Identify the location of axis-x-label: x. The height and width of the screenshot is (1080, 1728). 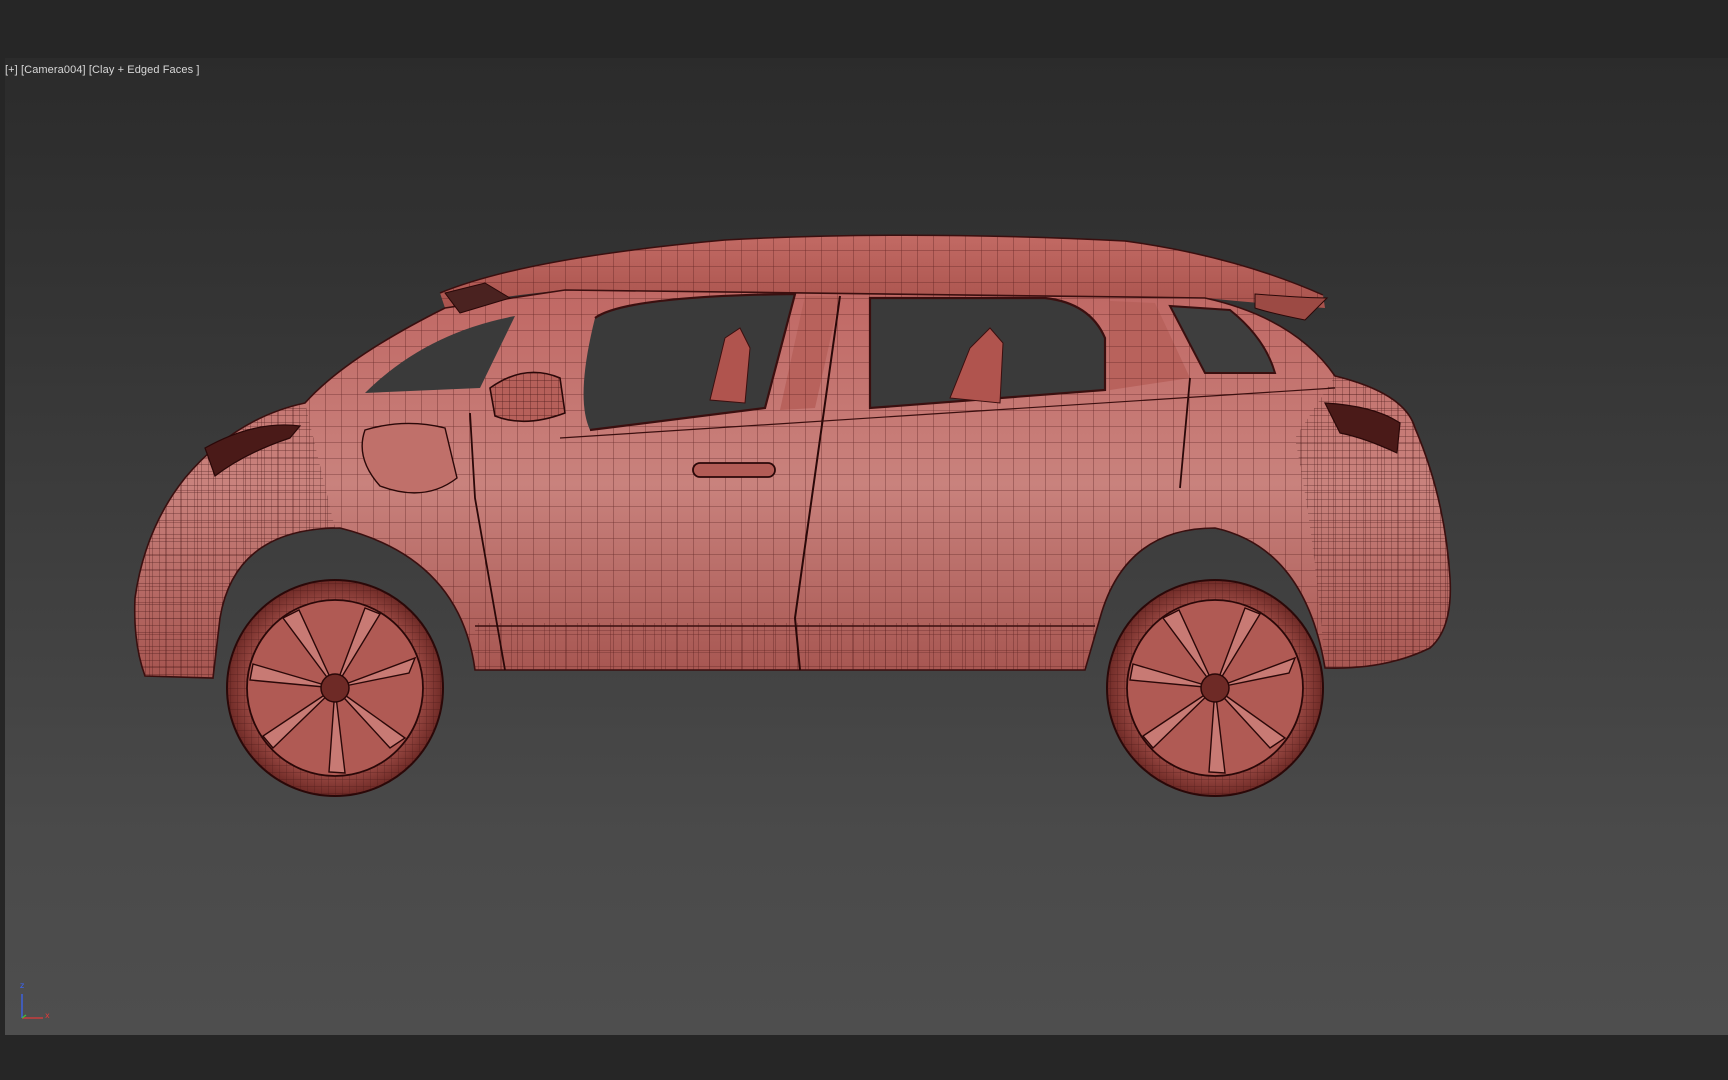
(47, 1015).